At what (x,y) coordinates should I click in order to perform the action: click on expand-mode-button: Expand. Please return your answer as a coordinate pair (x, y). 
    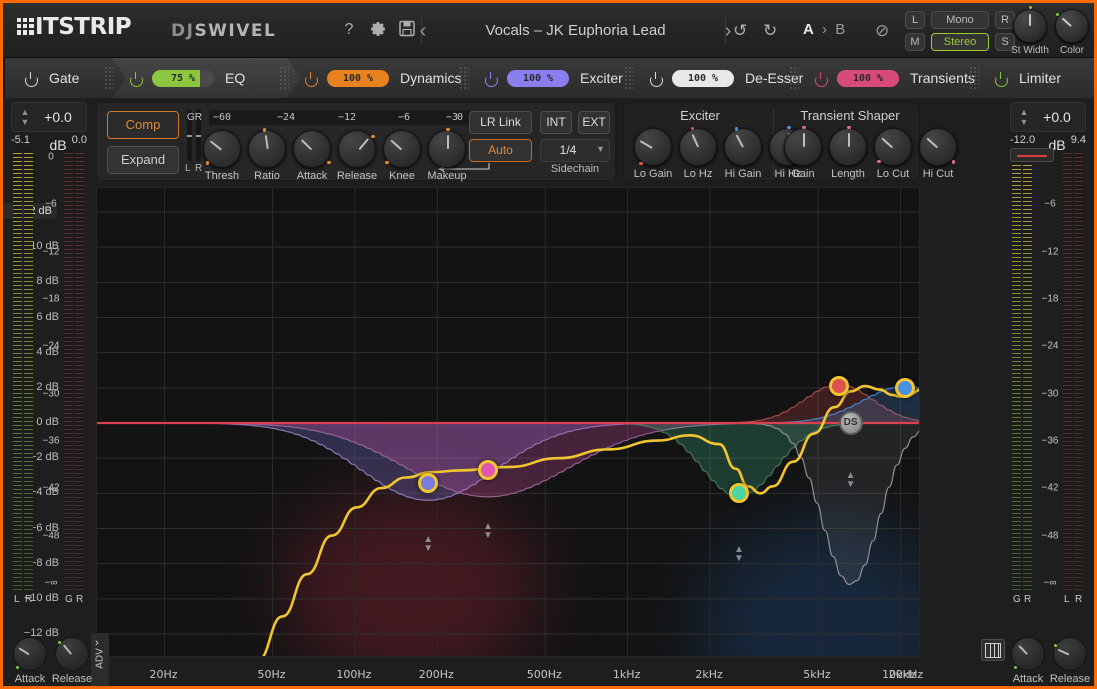
    Looking at the image, I should click on (143, 160).